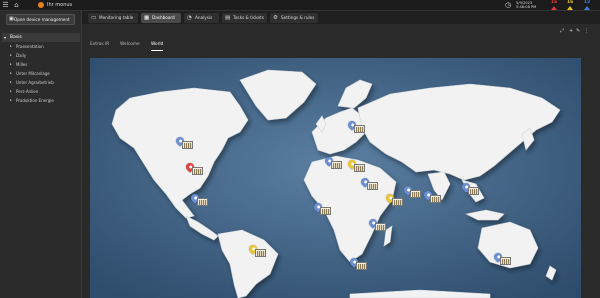 The width and height of the screenshot is (600, 298). What do you see at coordinates (571, 31) in the screenshot?
I see `add-icon: +` at bounding box center [571, 31].